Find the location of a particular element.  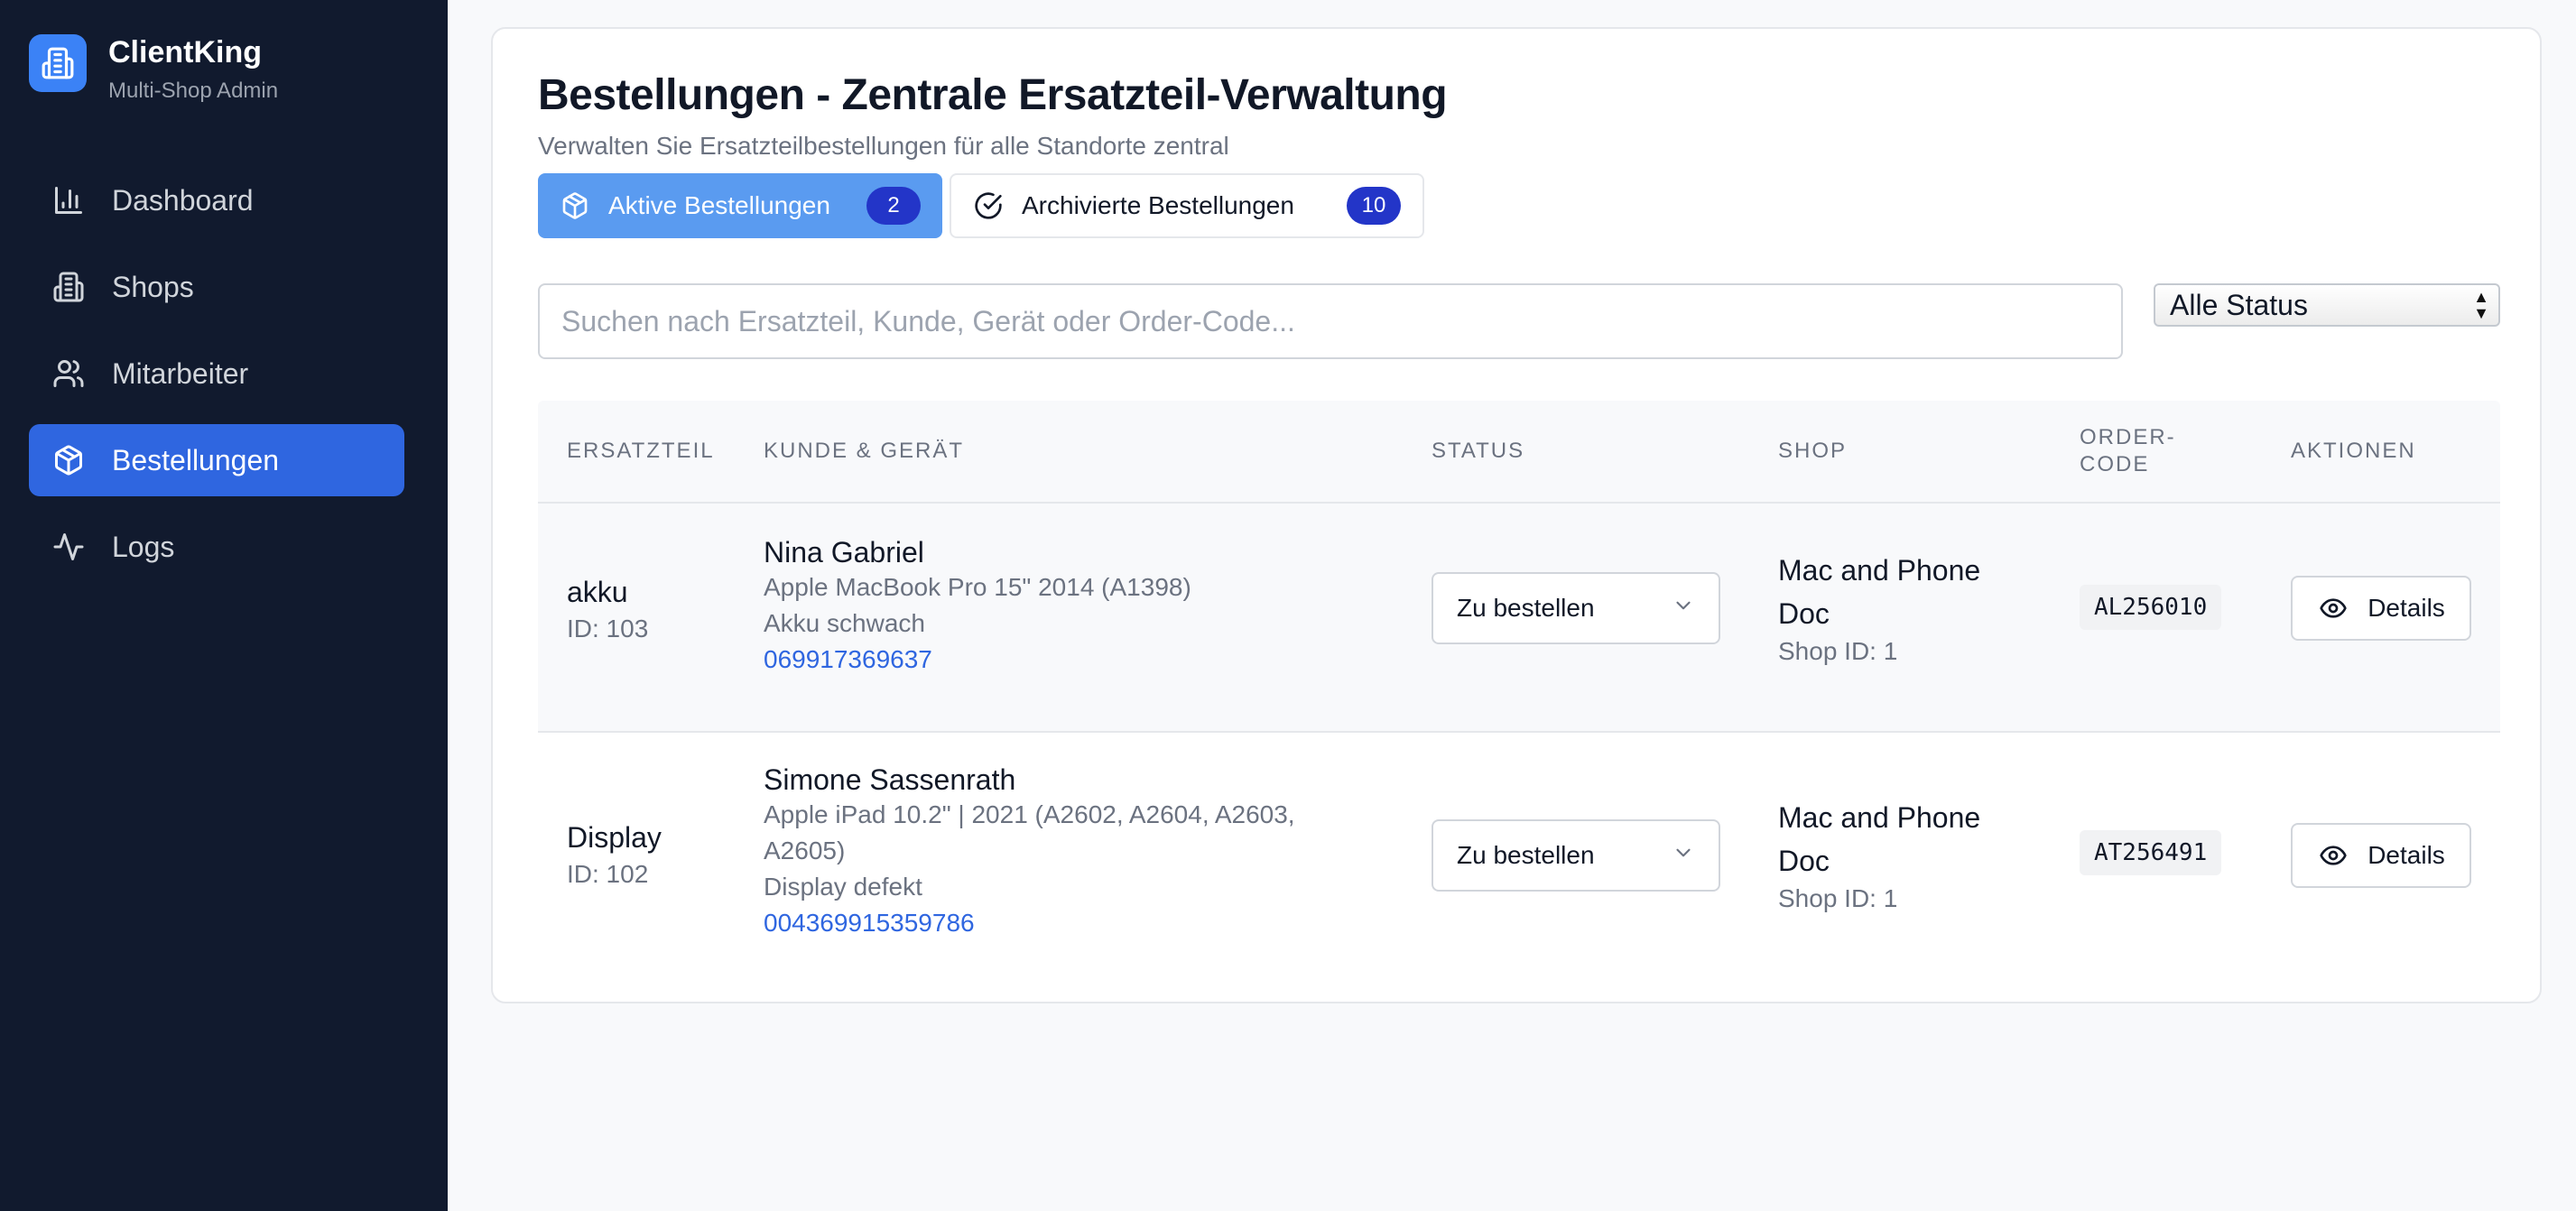

sidebar-item-bestellungen: Bestellungen is located at coordinates (216, 460).